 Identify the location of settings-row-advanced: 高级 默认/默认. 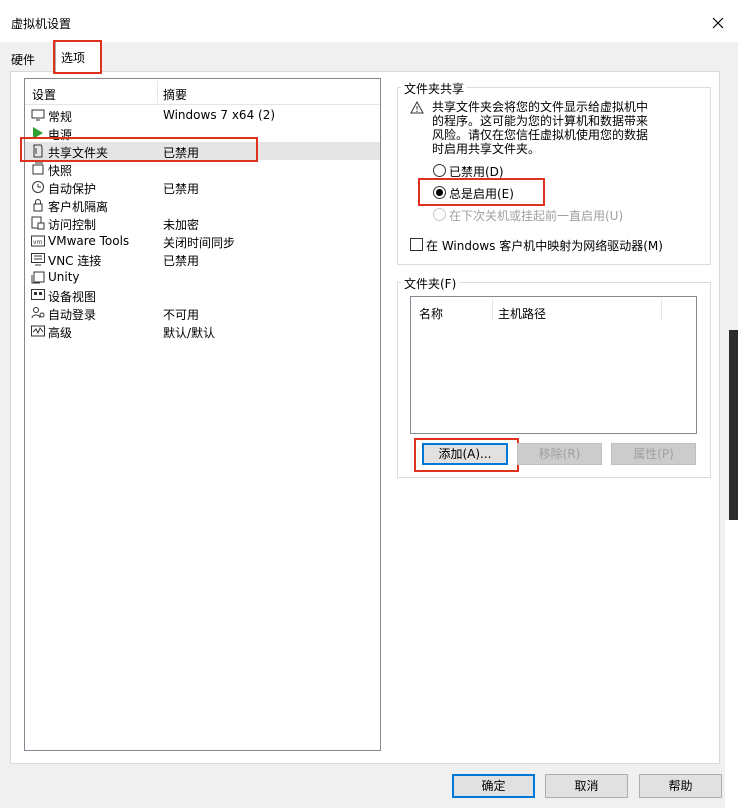
(202, 331).